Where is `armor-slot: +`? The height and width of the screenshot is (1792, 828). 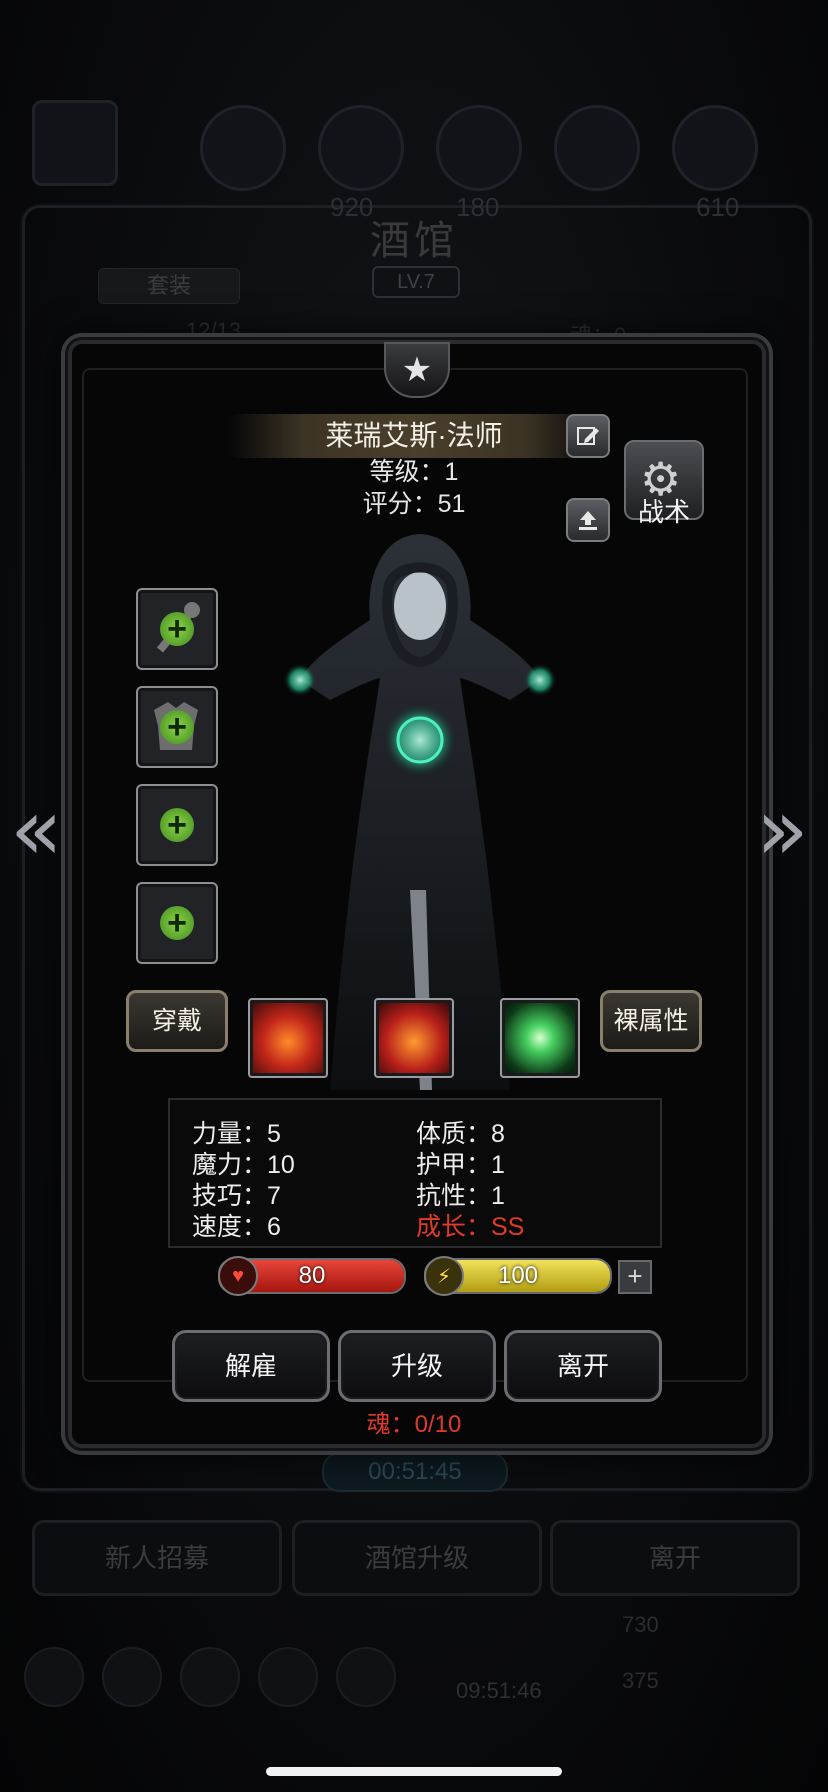
armor-slot: + is located at coordinates (177, 727).